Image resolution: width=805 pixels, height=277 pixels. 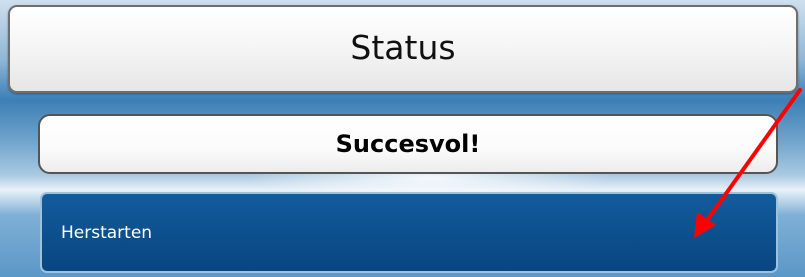 I want to click on page-title: Status, so click(x=403, y=47).